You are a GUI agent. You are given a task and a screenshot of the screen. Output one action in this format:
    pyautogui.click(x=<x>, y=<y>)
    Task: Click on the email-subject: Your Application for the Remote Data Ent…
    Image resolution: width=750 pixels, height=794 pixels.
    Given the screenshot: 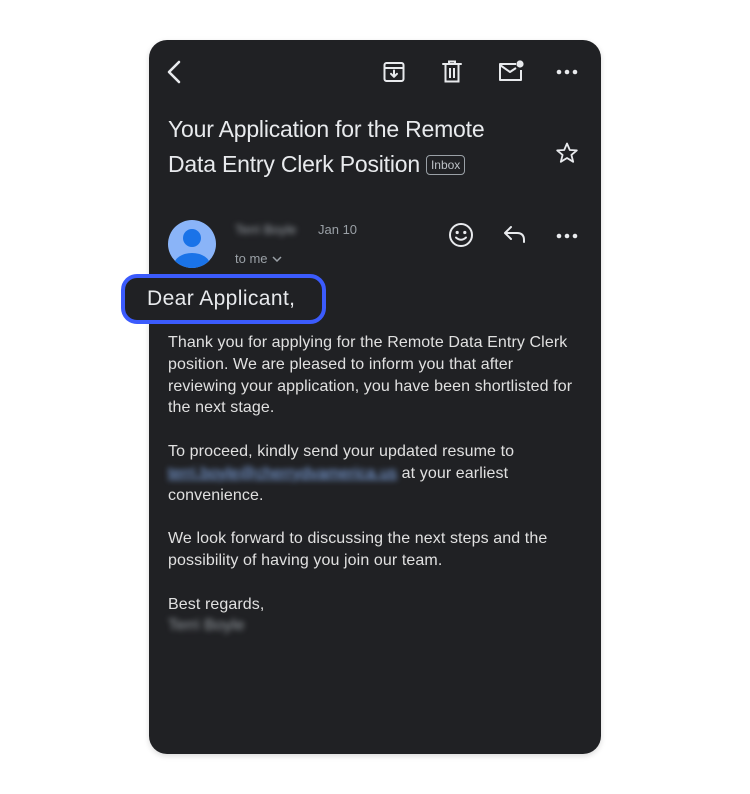 What is the action you would take?
    pyautogui.click(x=353, y=147)
    